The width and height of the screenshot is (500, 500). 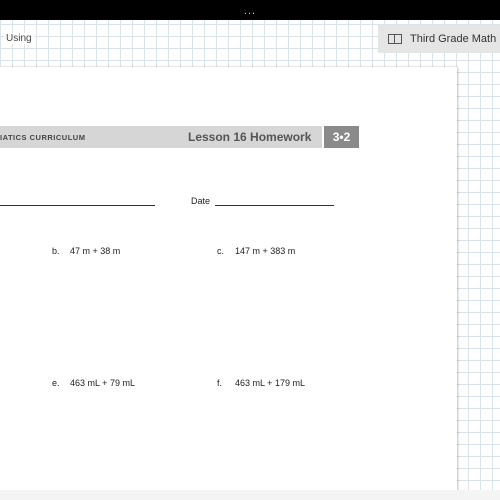 What do you see at coordinates (453, 39) in the screenshot?
I see `notebook-tab-label: Third Grade Math` at bounding box center [453, 39].